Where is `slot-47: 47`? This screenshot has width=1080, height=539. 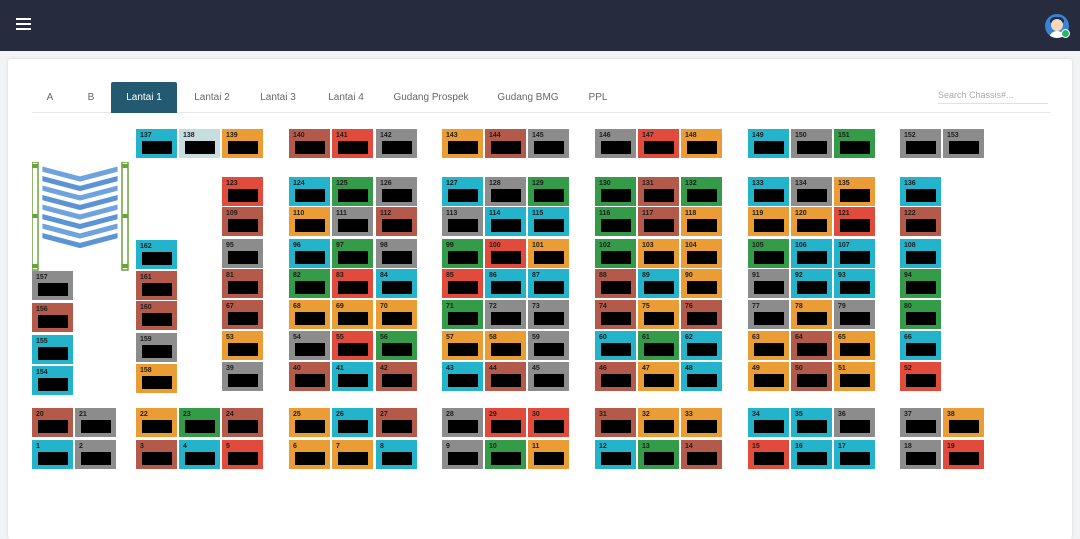 slot-47: 47 is located at coordinates (658, 376).